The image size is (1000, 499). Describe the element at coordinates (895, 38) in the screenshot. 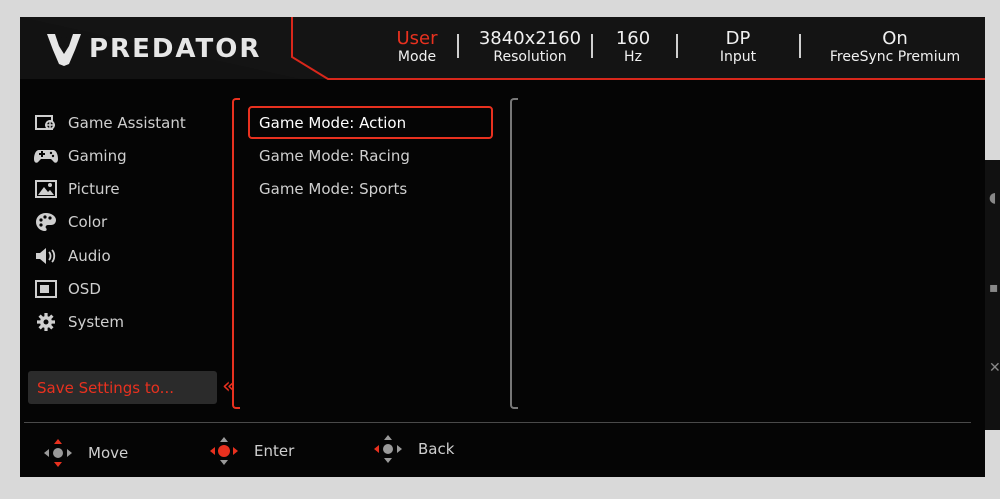

I see `status-freesync-value: On` at that location.